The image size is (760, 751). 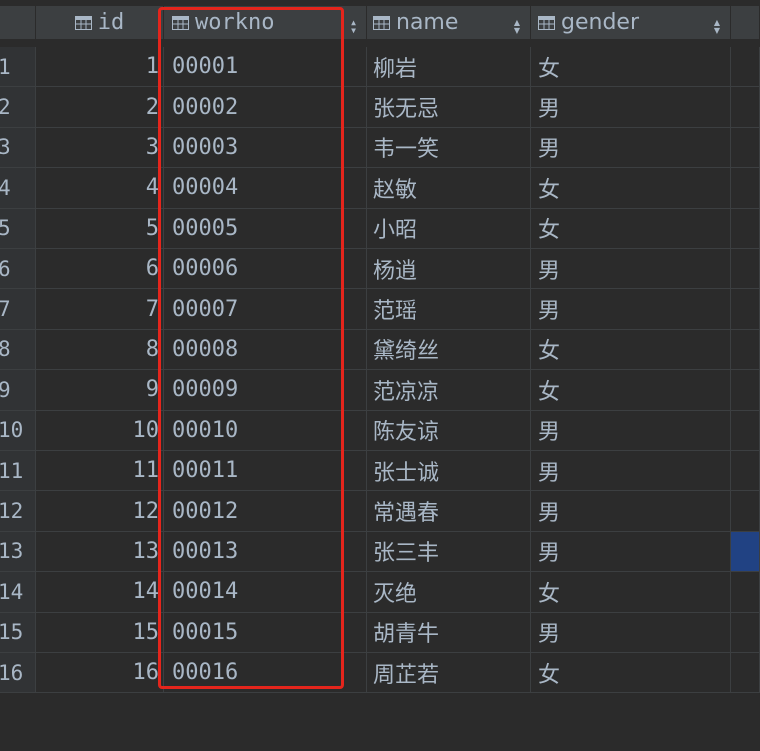 I want to click on row-number: 10, so click(x=18, y=430).